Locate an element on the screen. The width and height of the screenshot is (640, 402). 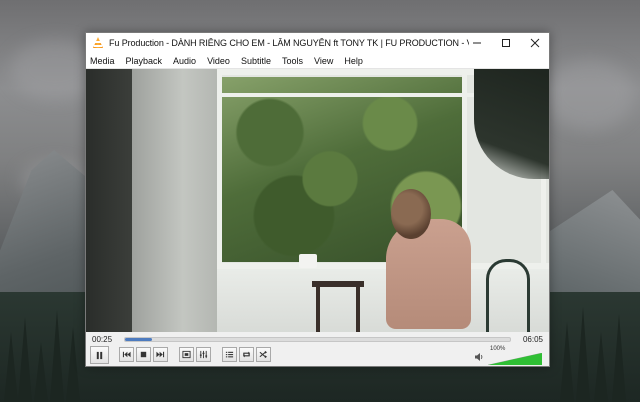
loop-icon is located at coordinates (246, 354).